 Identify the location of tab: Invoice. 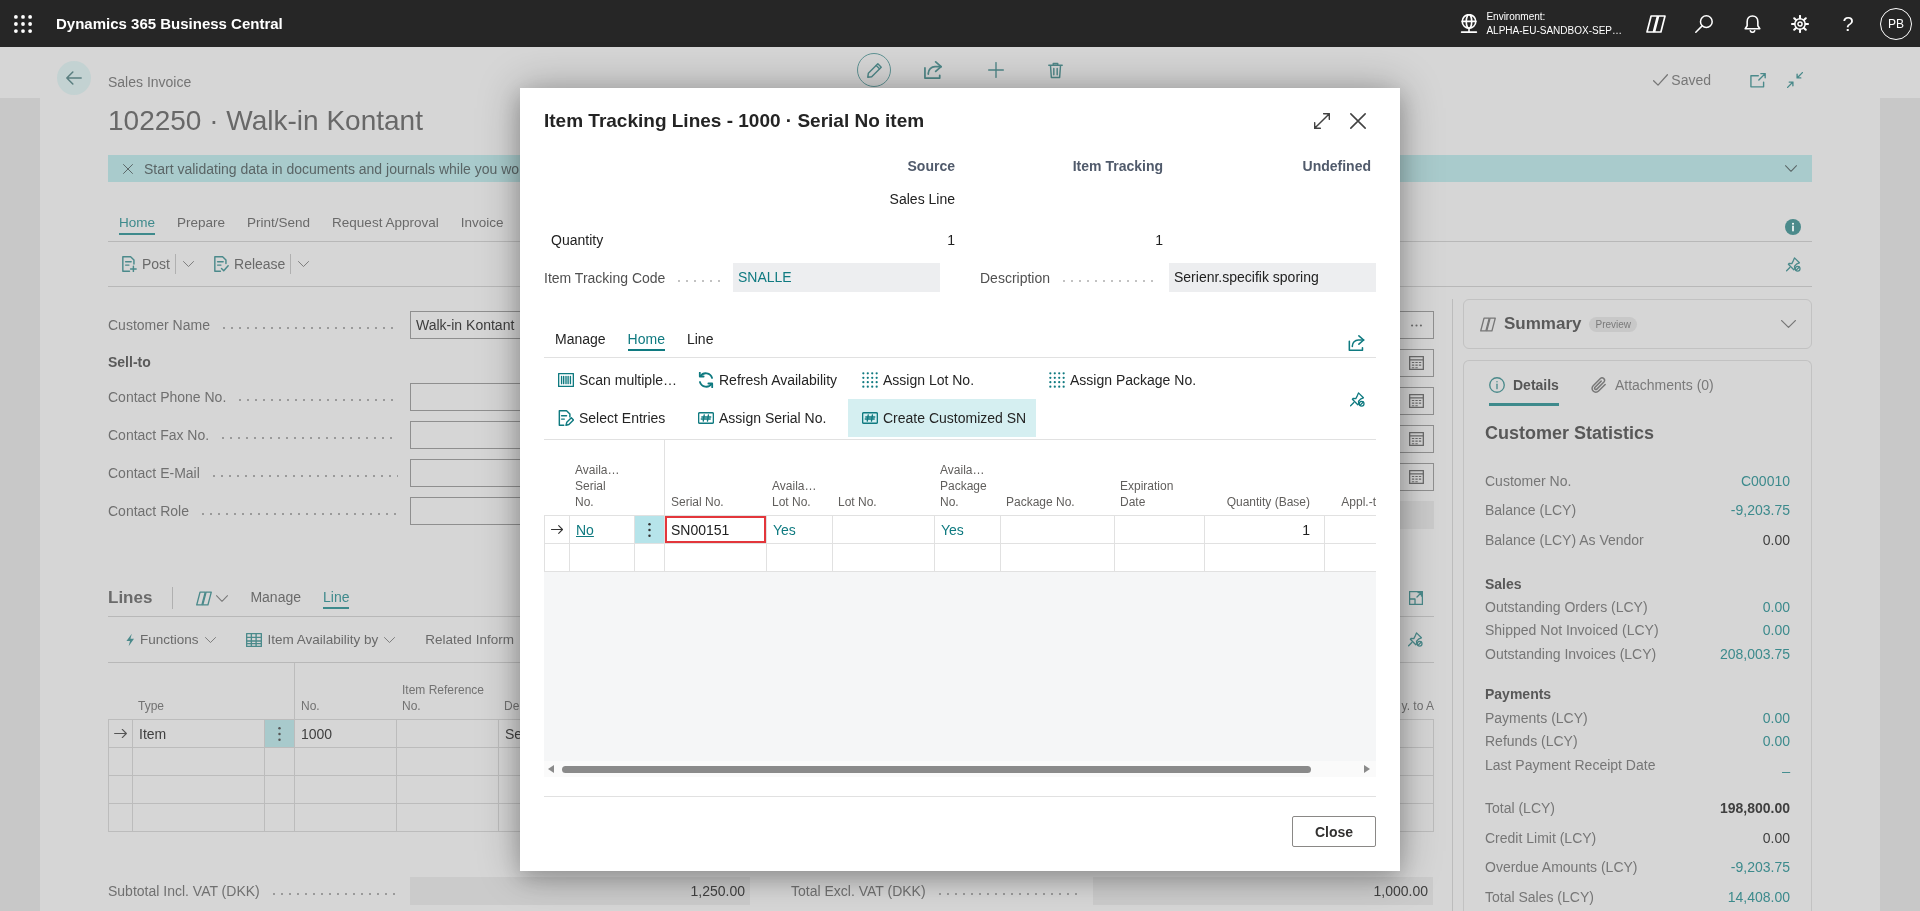
(482, 224).